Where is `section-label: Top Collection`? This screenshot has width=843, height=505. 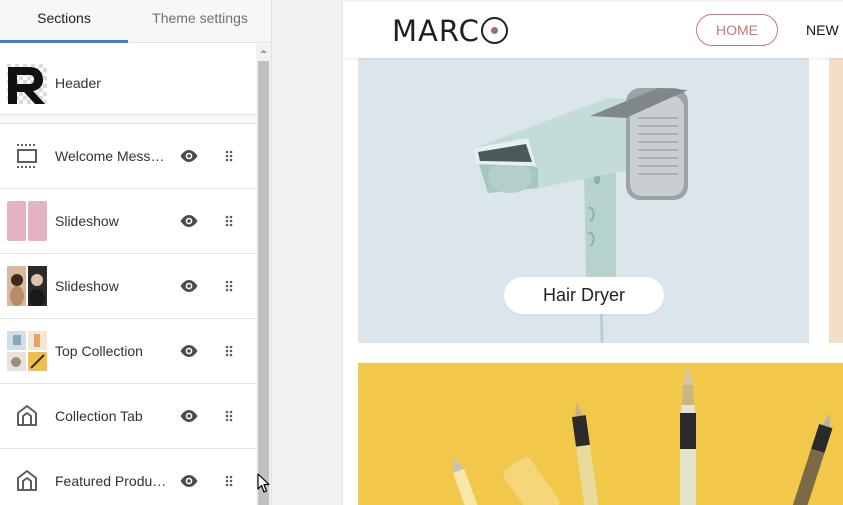
section-label: Top Collection is located at coordinates (99, 351).